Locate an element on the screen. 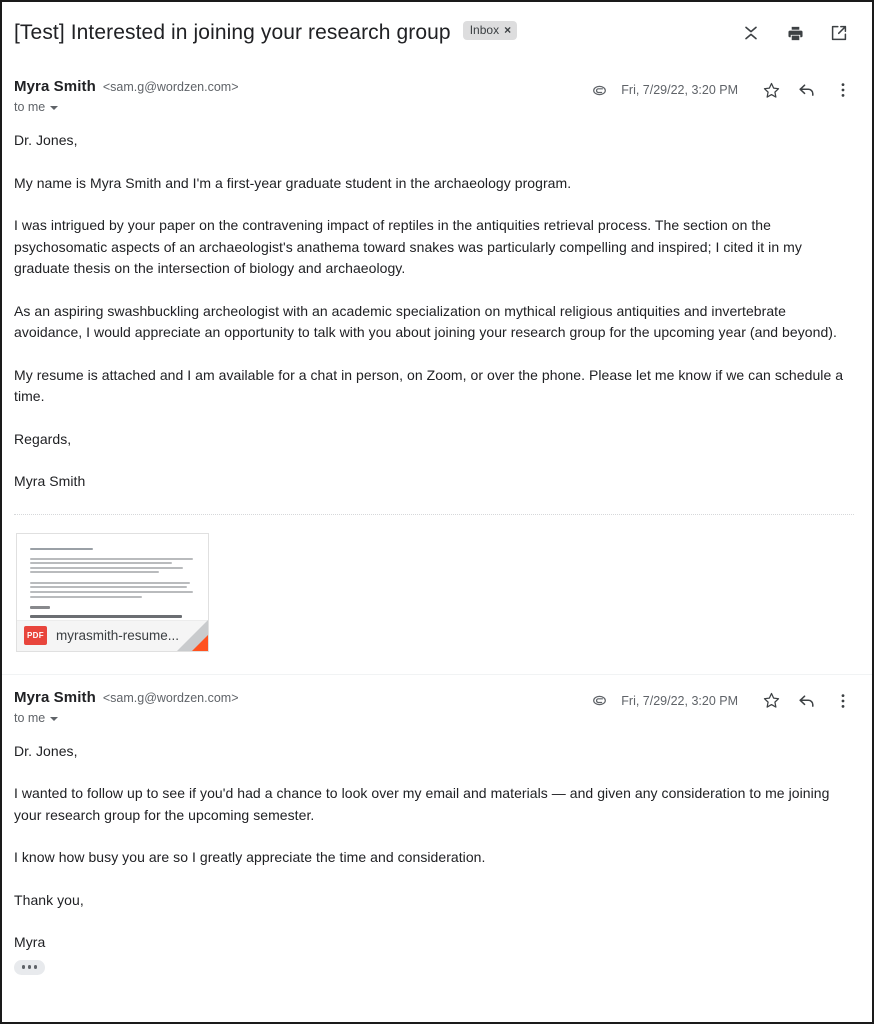 The image size is (874, 1024). label-chip-inbox: Inbox × is located at coordinates (490, 30).